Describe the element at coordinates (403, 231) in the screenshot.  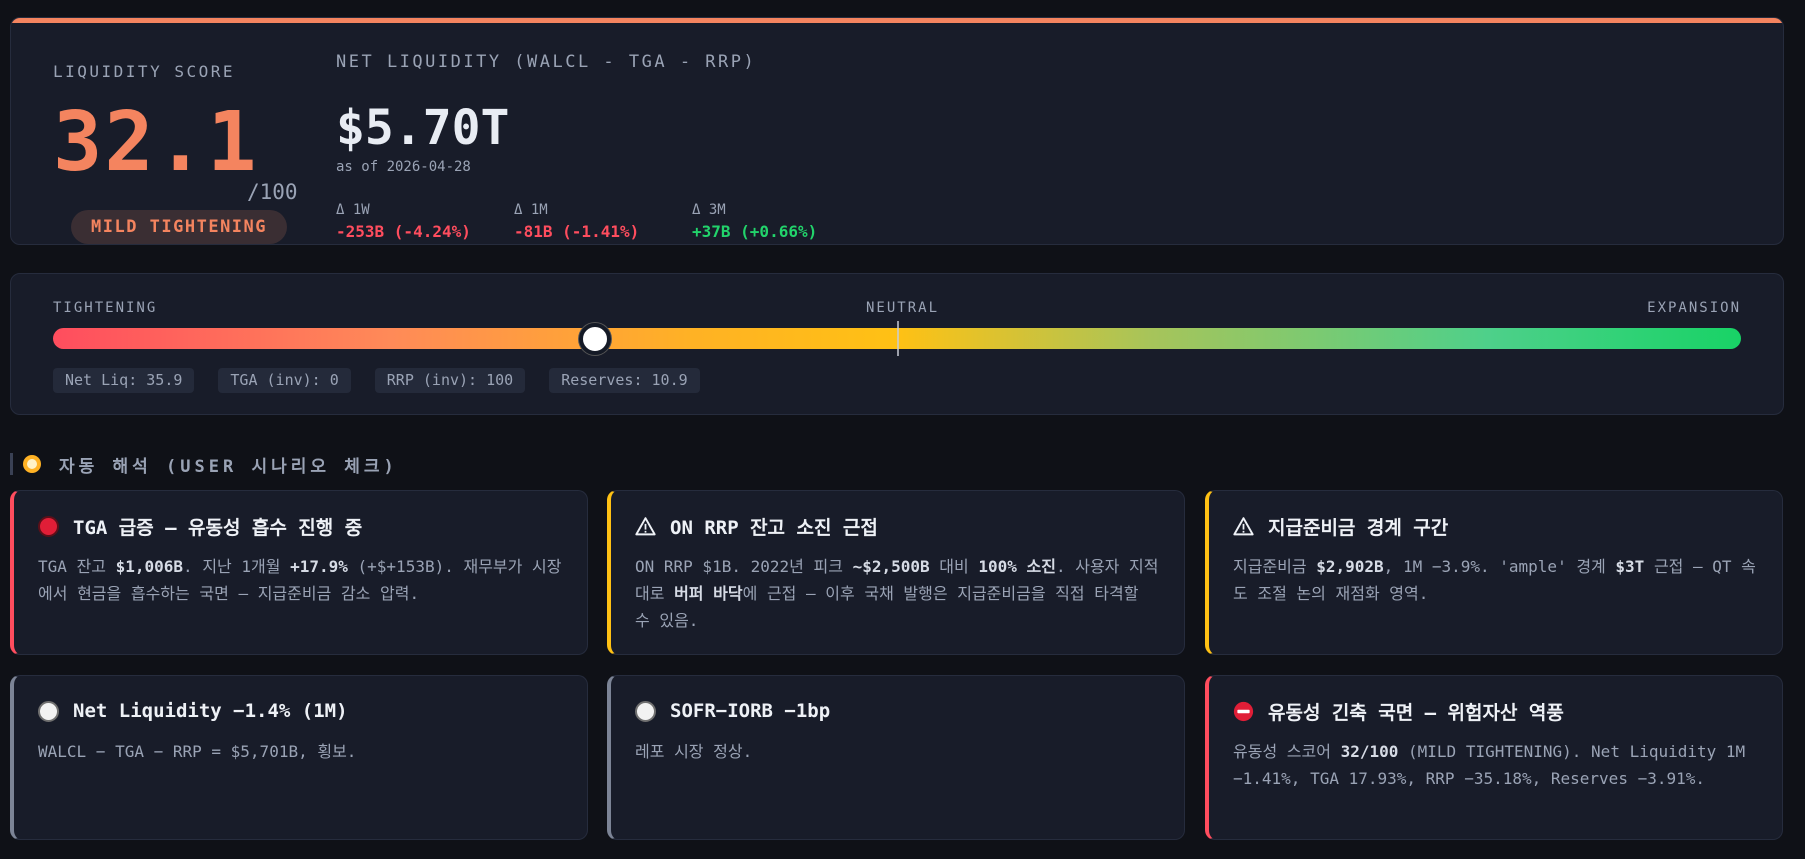
I see `delta-value: -253B (-4.24%)` at that location.